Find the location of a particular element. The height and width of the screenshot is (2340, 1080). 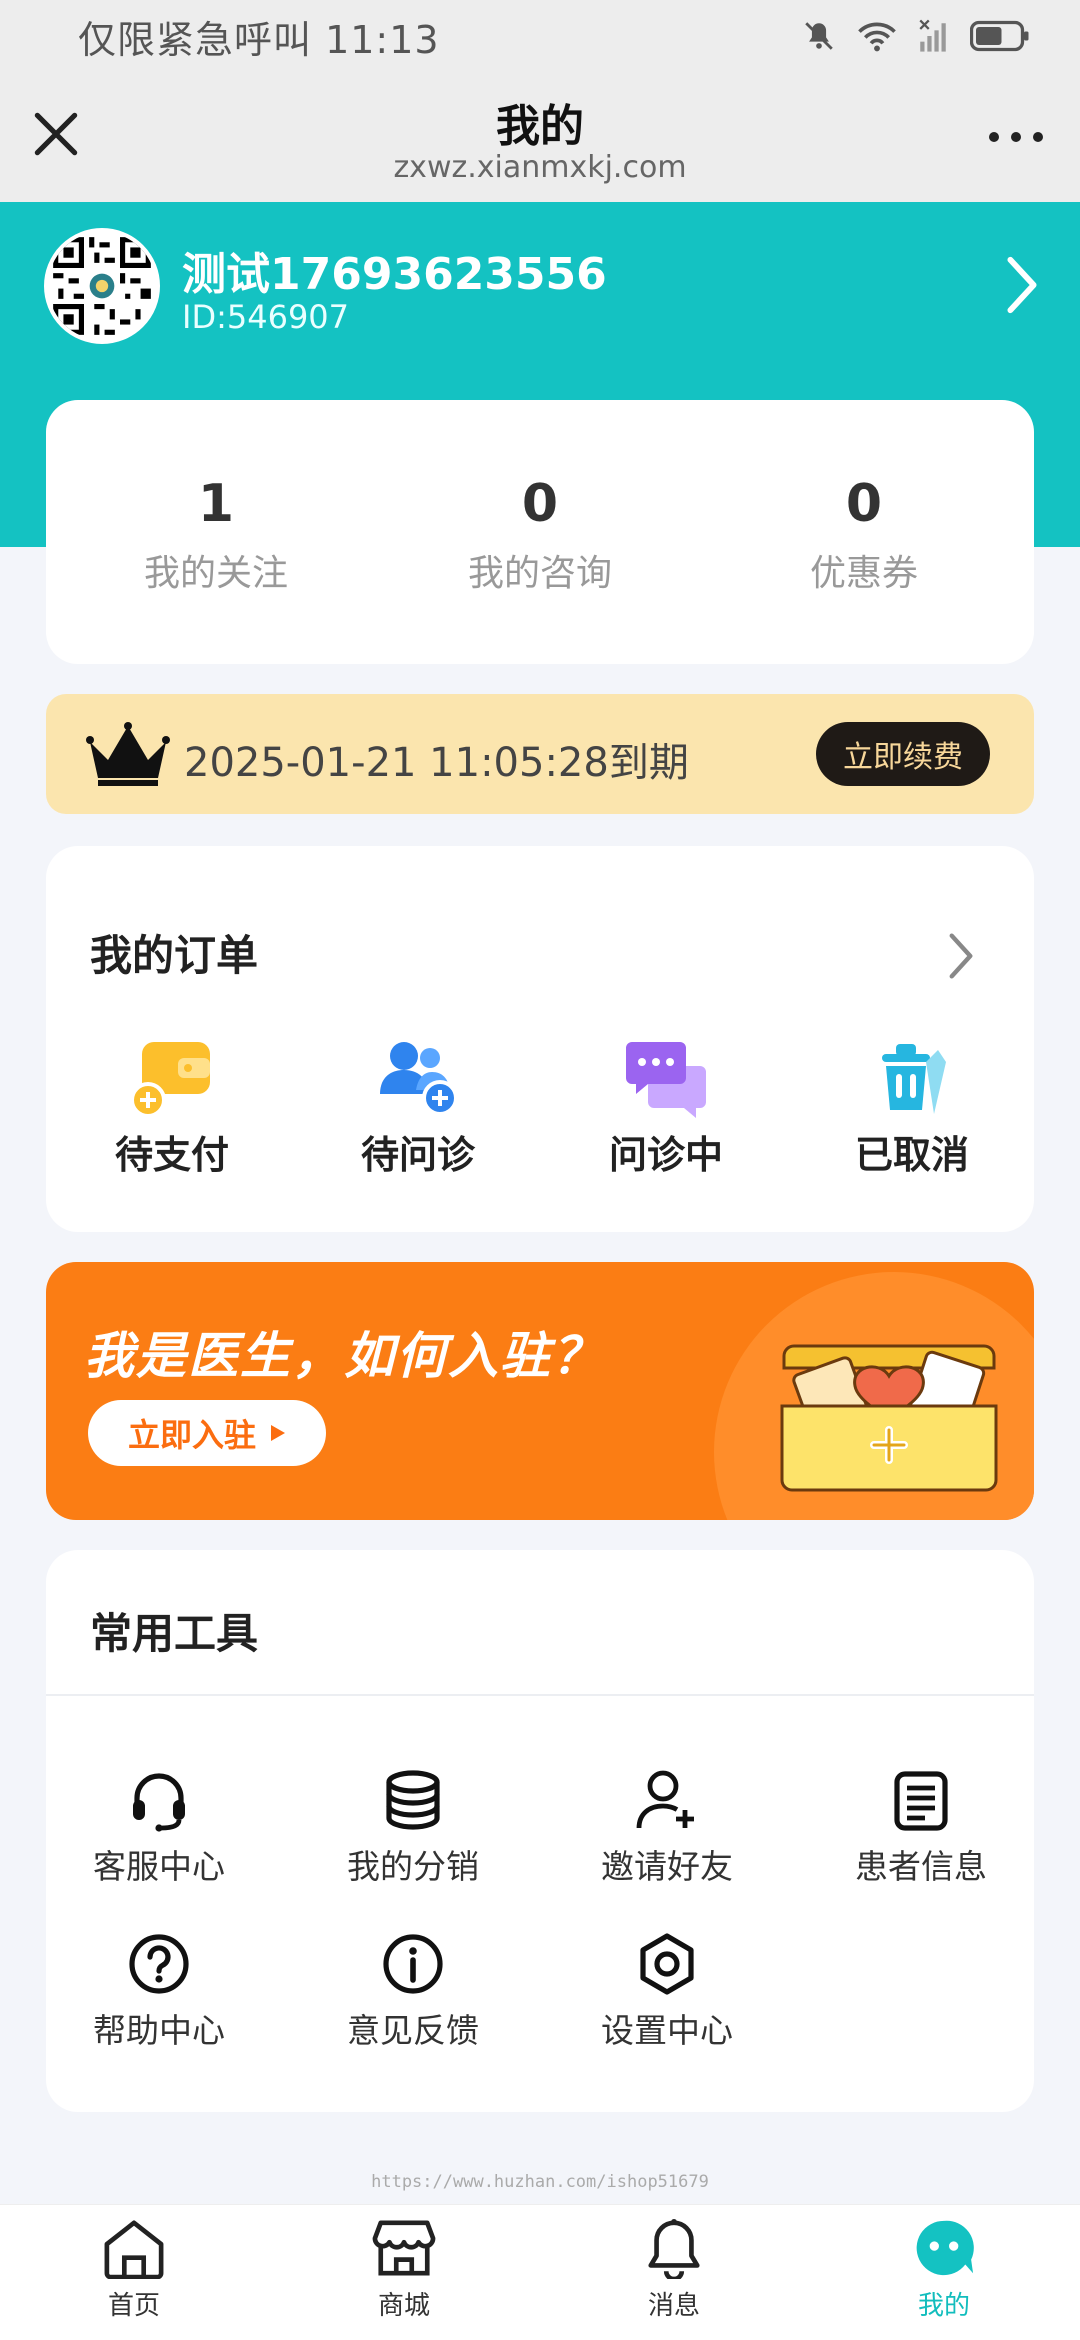

crown-icon is located at coordinates (128, 754).